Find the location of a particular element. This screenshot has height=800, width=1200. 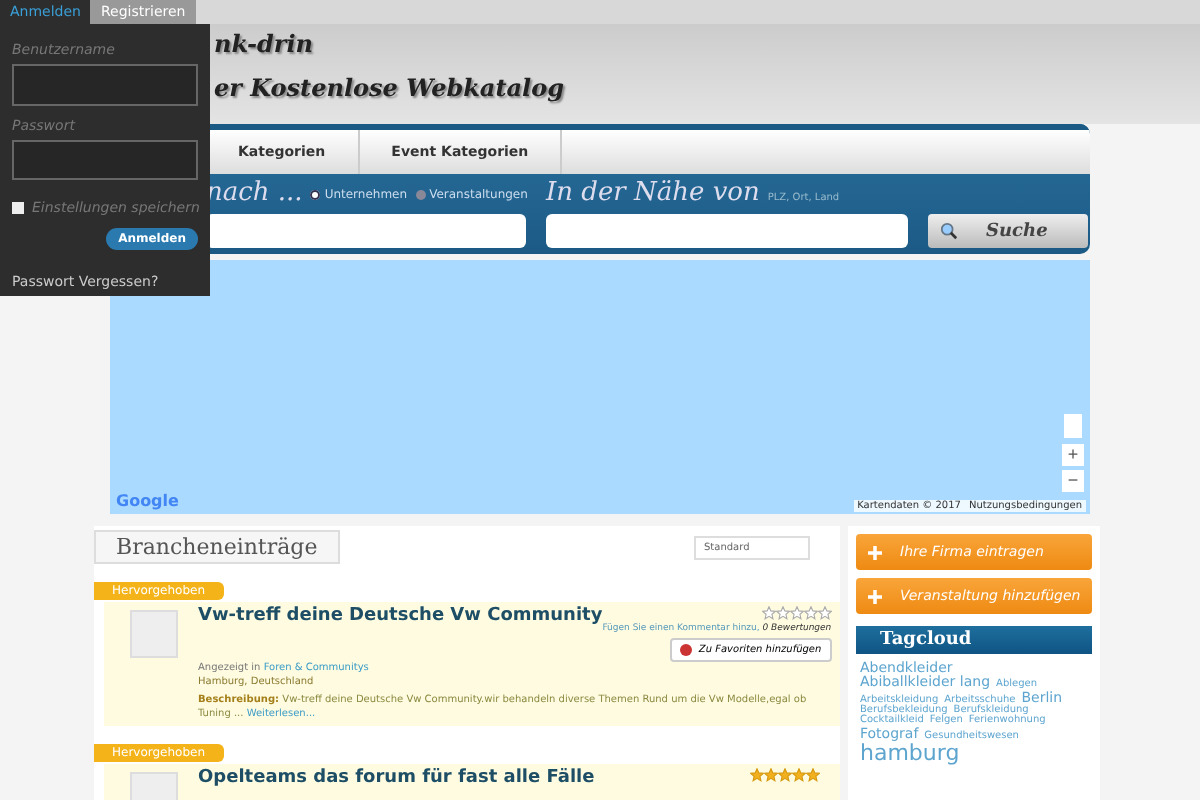

search-icon is located at coordinates (949, 231).